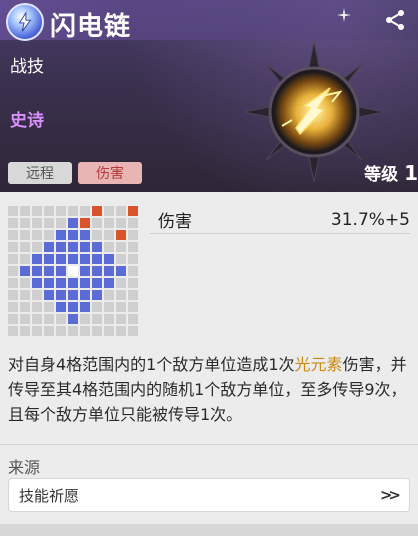  What do you see at coordinates (27, 121) in the screenshot?
I see `skill-rarity: 史诗` at bounding box center [27, 121].